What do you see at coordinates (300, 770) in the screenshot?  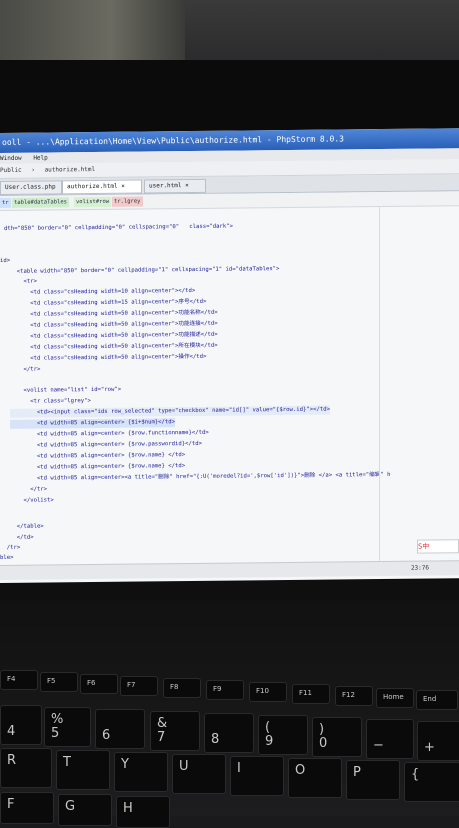 I see `key-label: O` at bounding box center [300, 770].